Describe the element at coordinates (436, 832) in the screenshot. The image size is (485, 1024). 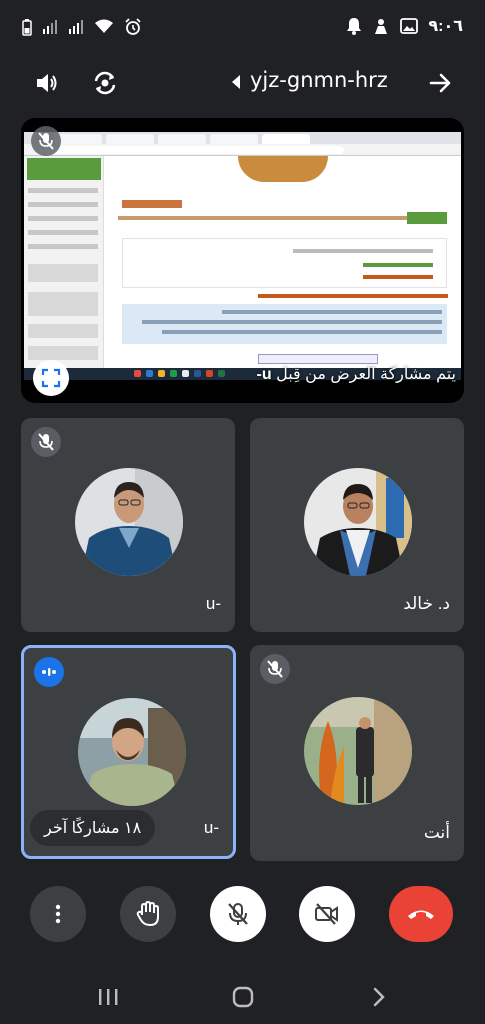
I see `self-name: أنت` at that location.